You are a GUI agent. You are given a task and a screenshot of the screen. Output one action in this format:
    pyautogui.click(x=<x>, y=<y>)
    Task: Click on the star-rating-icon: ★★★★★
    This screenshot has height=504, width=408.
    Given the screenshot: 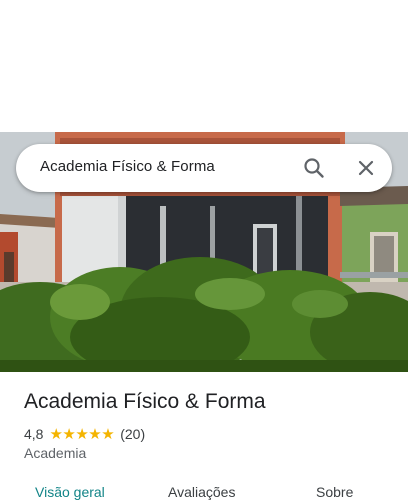 What is the action you would take?
    pyautogui.click(x=82, y=434)
    